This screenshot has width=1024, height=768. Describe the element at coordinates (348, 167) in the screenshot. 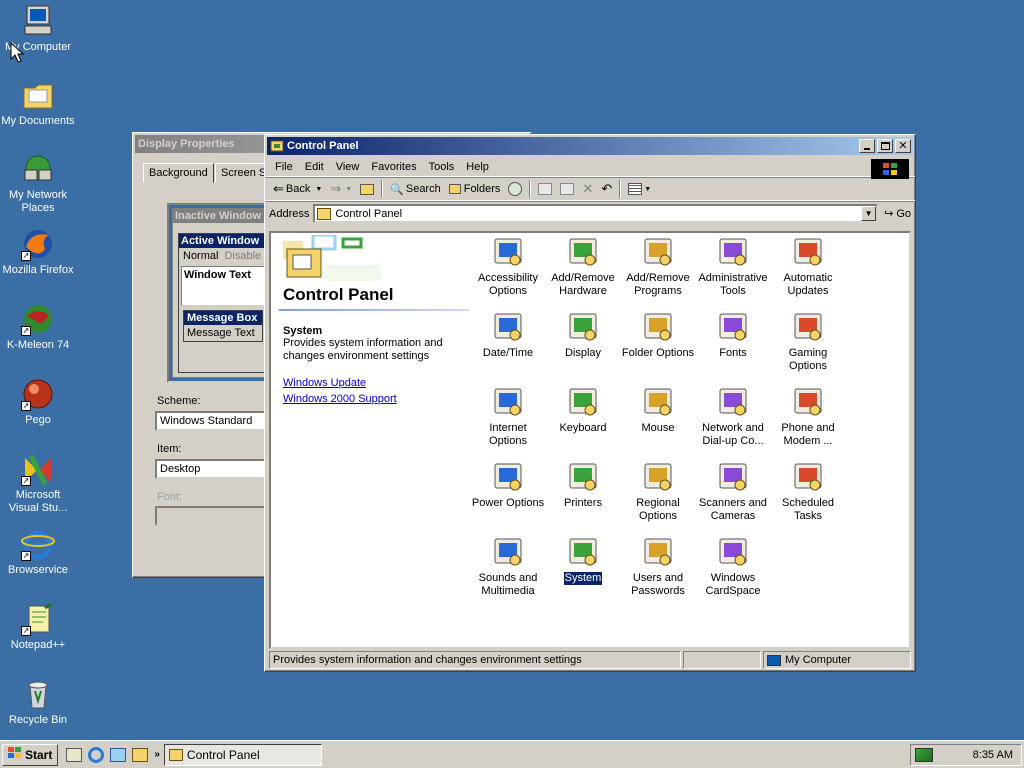

I see `menu-view: View` at that location.